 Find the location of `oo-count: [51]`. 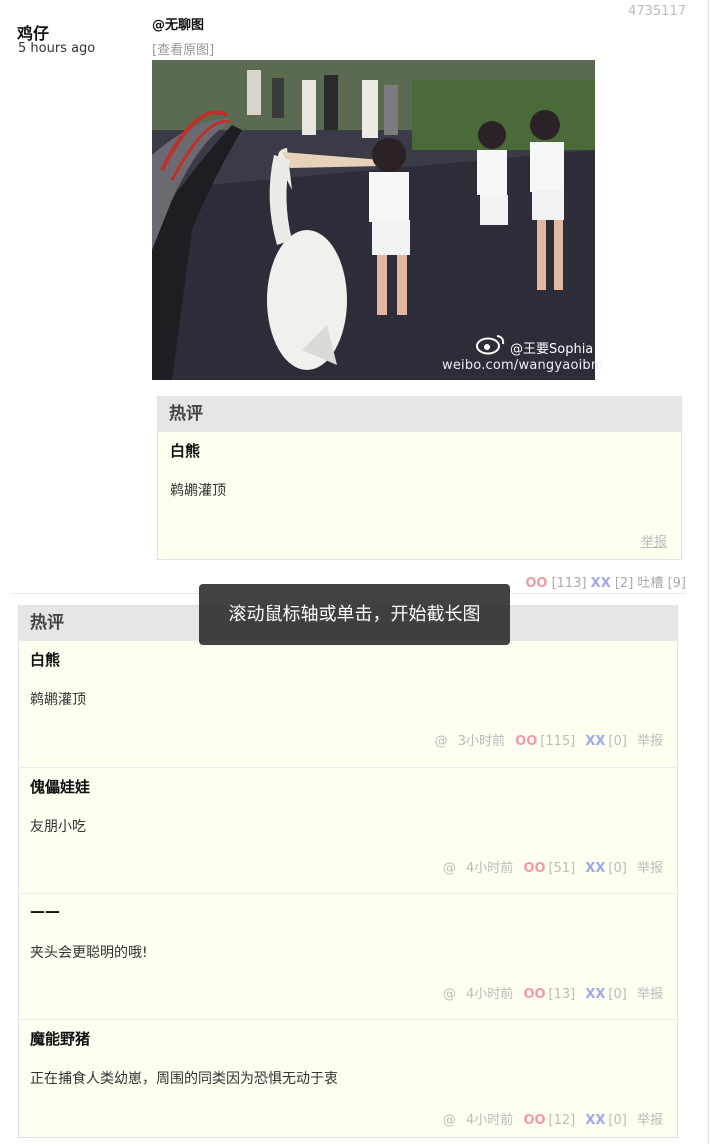

oo-count: [51] is located at coordinates (562, 868).